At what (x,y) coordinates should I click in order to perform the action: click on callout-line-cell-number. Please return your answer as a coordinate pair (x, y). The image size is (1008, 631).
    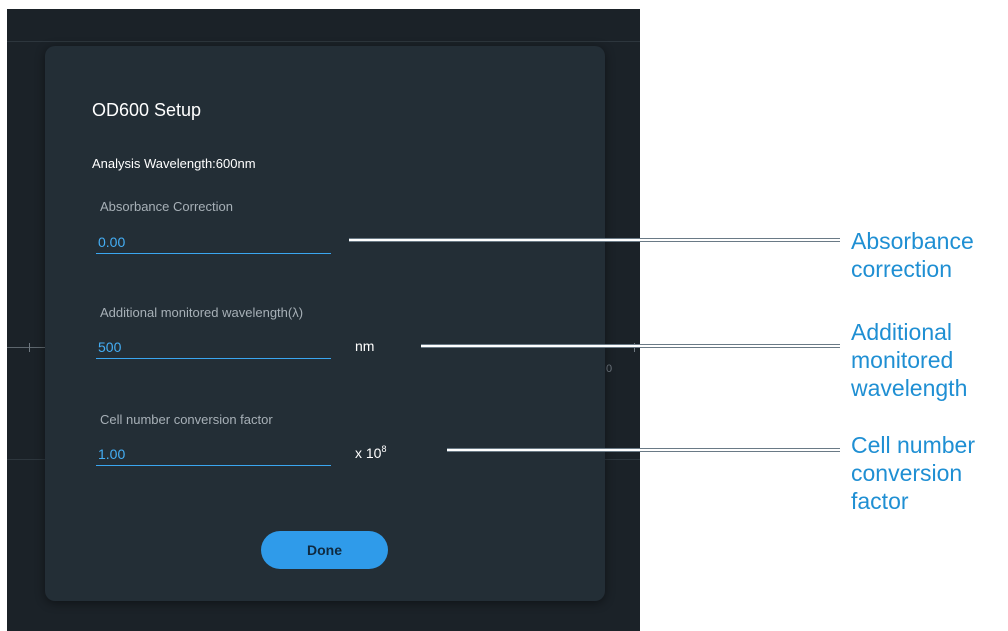
    Looking at the image, I should click on (643, 450).